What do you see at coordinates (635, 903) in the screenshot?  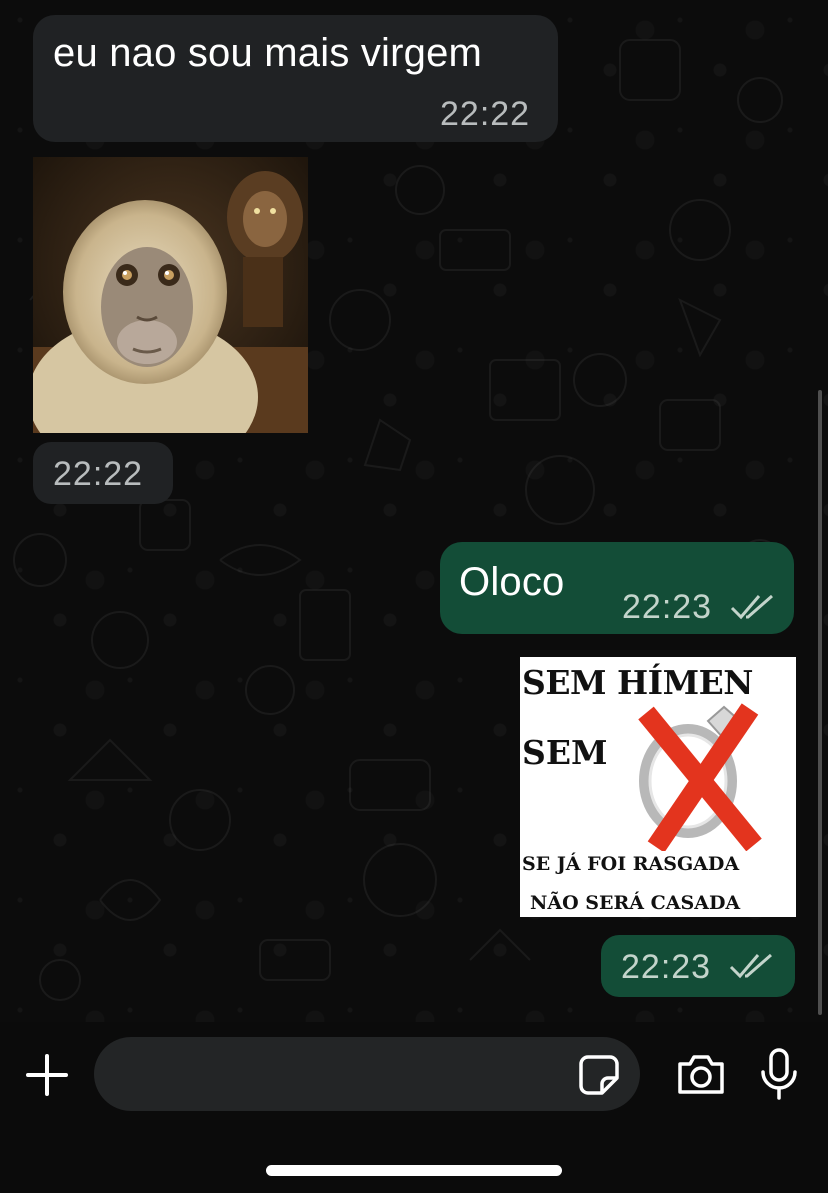 I see `meme-line-4: NÃO SERÁ CASADA` at bounding box center [635, 903].